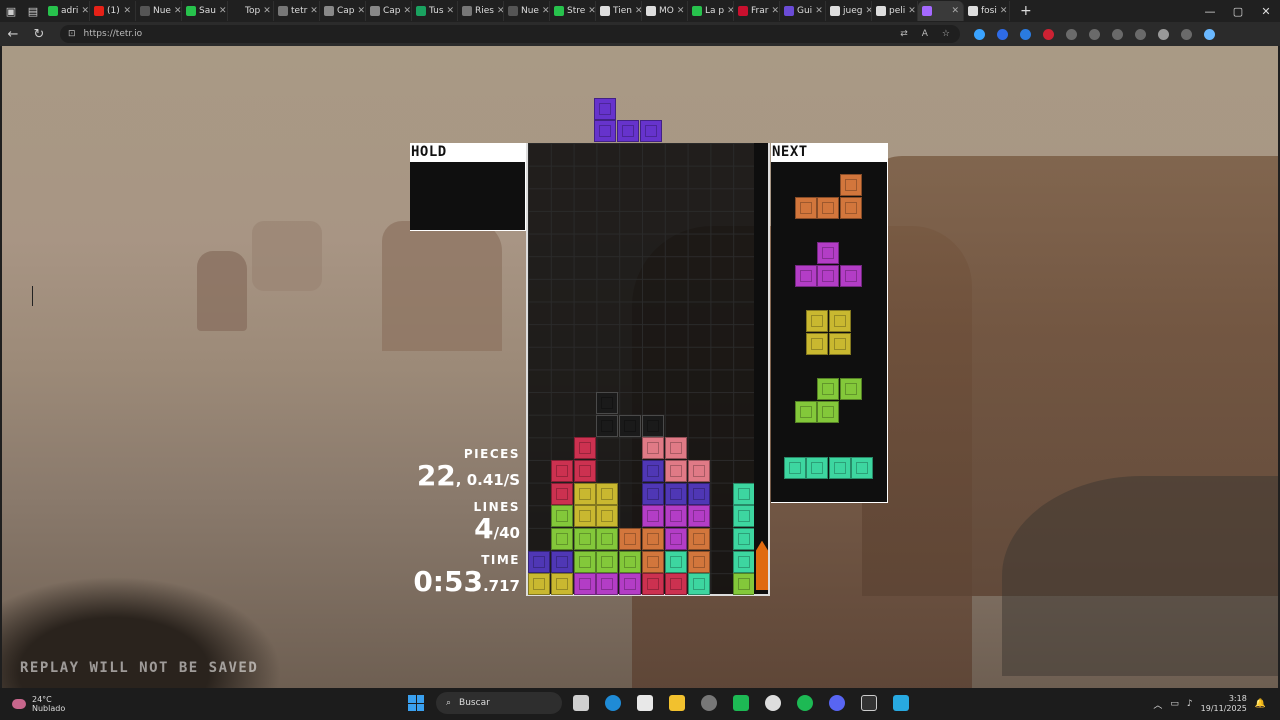  I want to click on browser-tab: Ries ✕, so click(481, 11).